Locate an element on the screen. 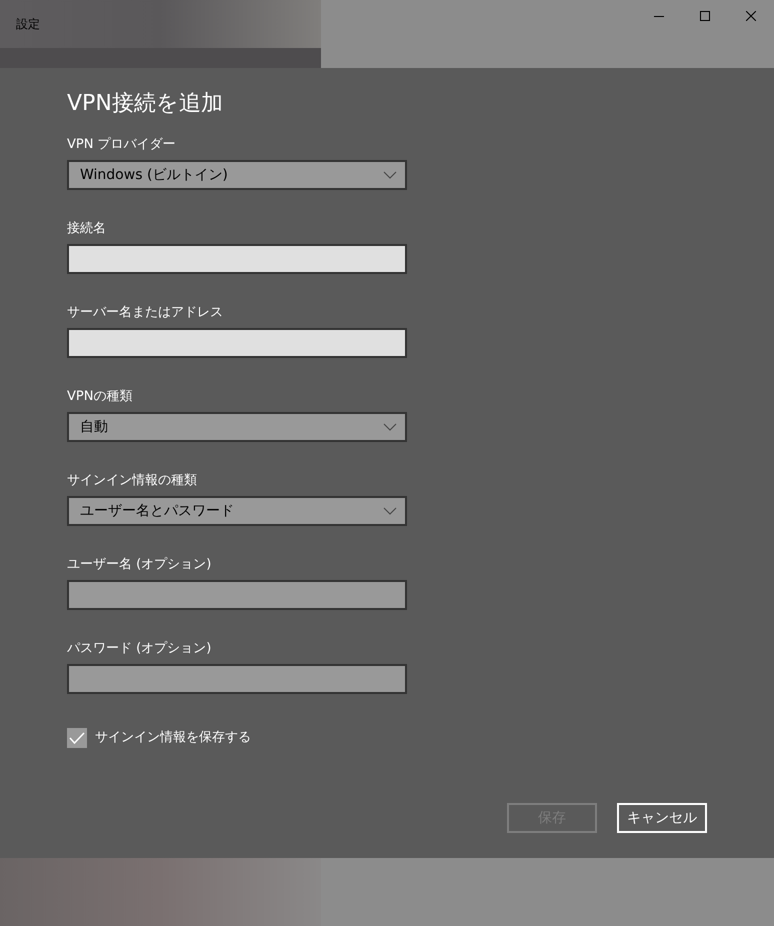 This screenshot has width=774, height=926. field-label: パスワード (オプション) is located at coordinates (139, 648).